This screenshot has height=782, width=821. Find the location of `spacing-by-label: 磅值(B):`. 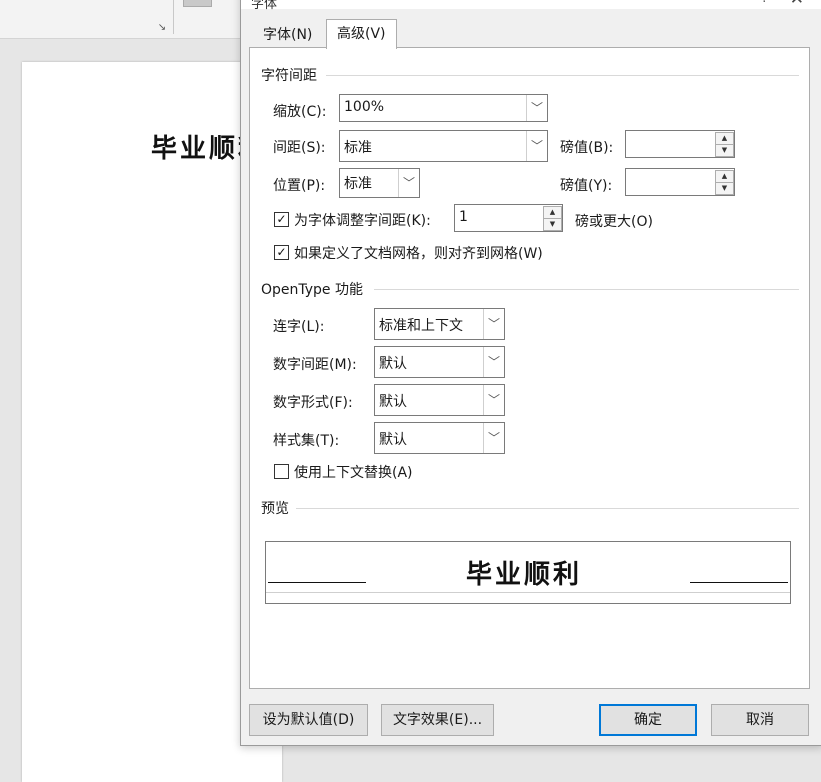

spacing-by-label: 磅值(B): is located at coordinates (587, 148).